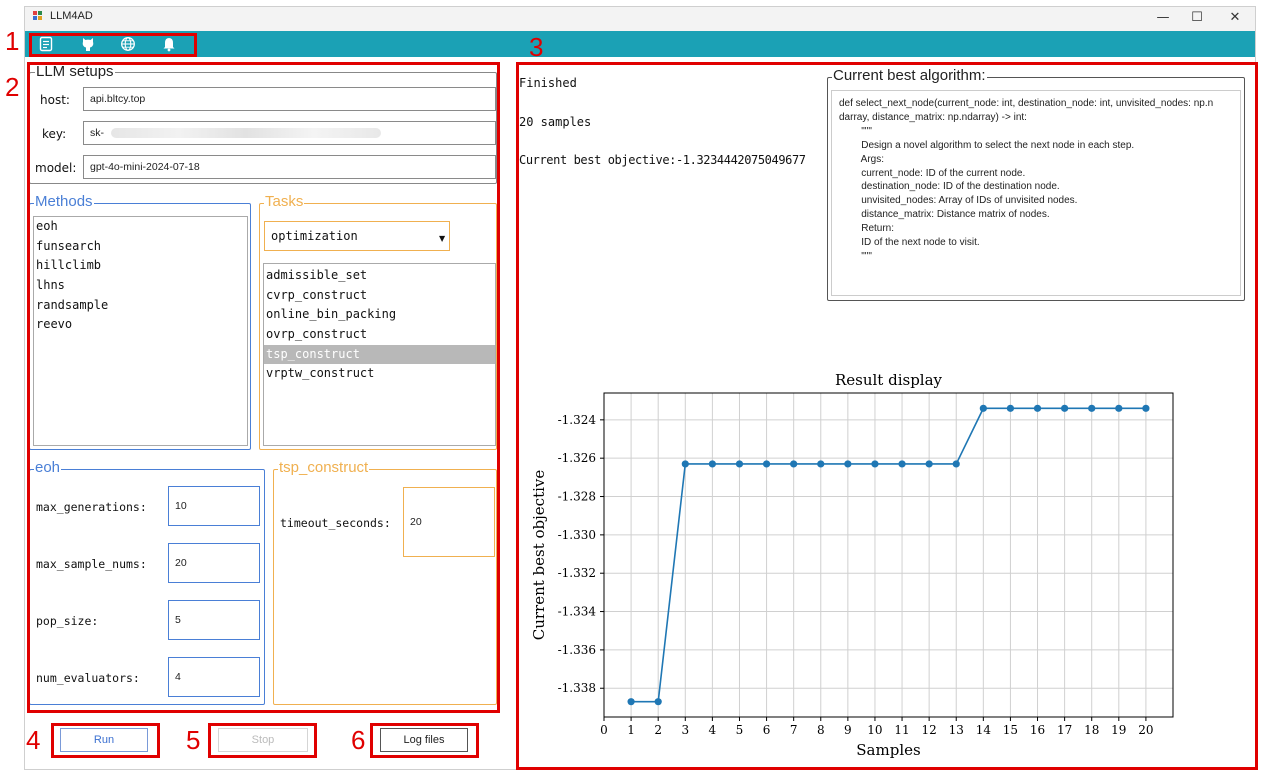 The image size is (1264, 776). I want to click on annotation-number-4: 4, so click(33, 740).